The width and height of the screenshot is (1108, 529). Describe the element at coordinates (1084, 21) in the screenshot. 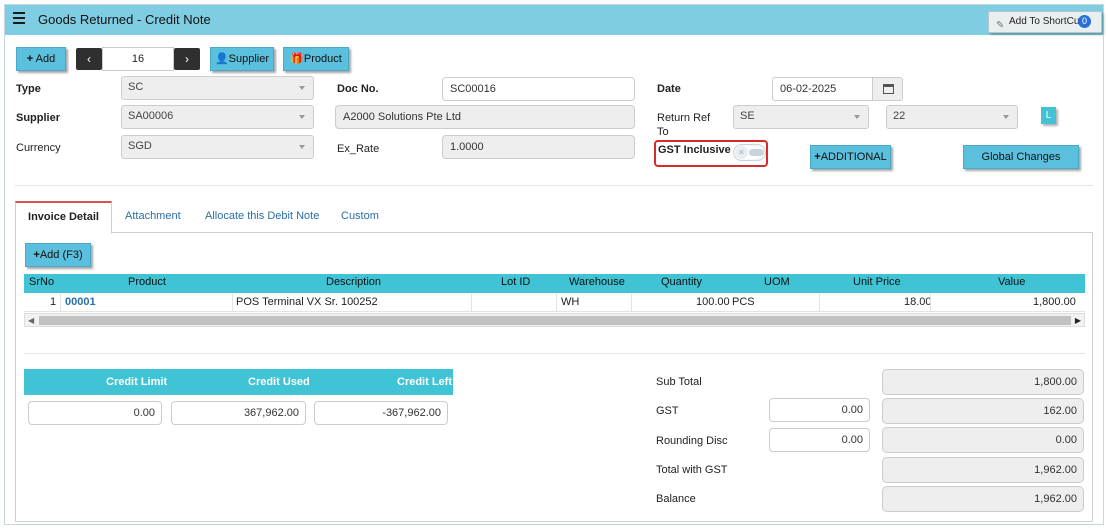

I see `shortcut-count-badge: 0` at that location.